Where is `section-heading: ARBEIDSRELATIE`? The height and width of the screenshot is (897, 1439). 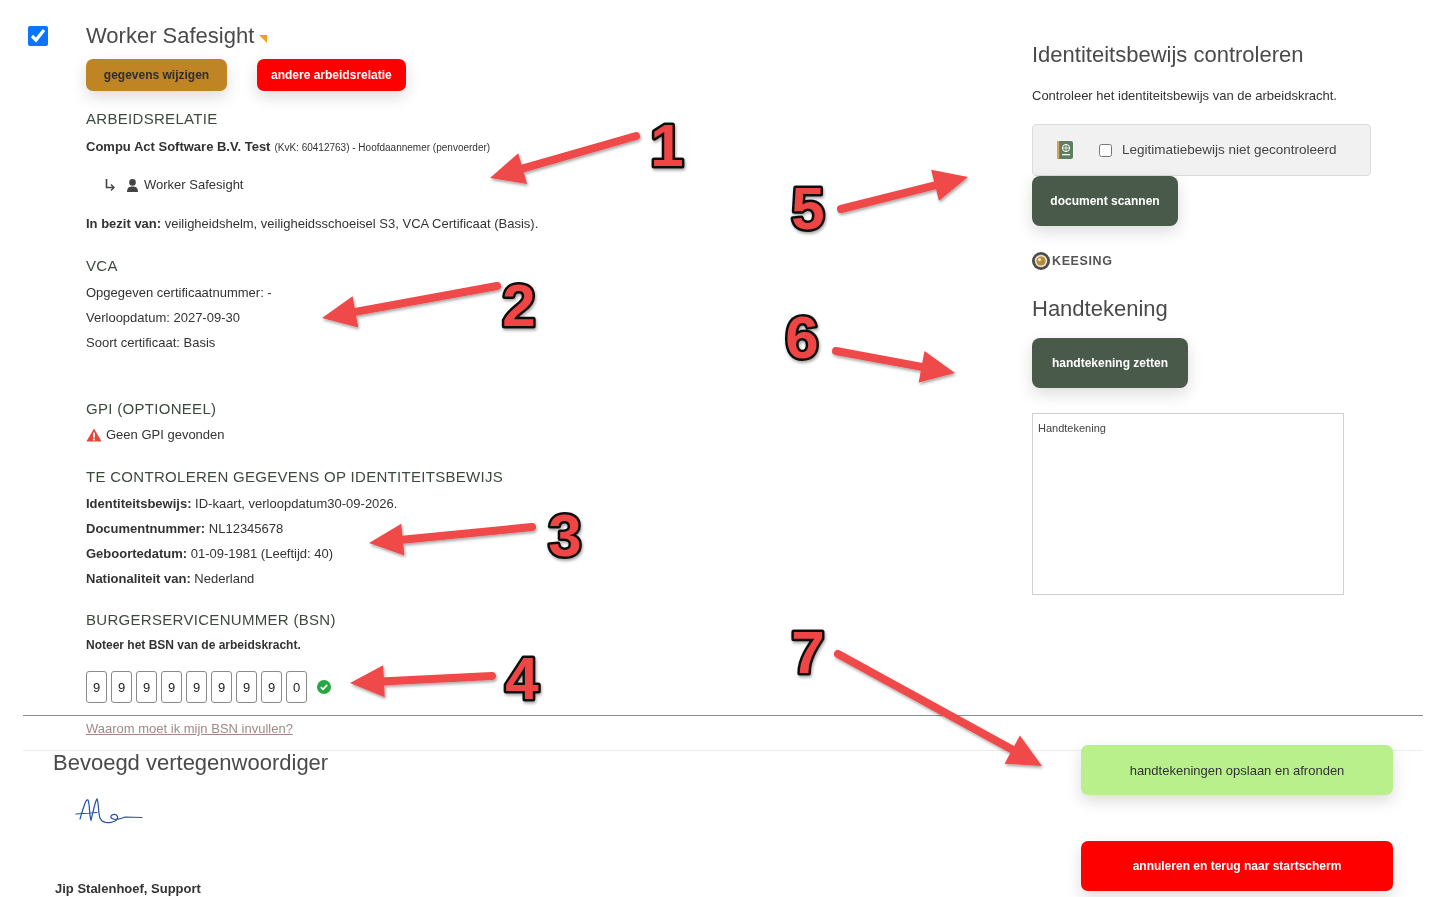
section-heading: ARBEIDSRELATIE is located at coordinates (152, 119).